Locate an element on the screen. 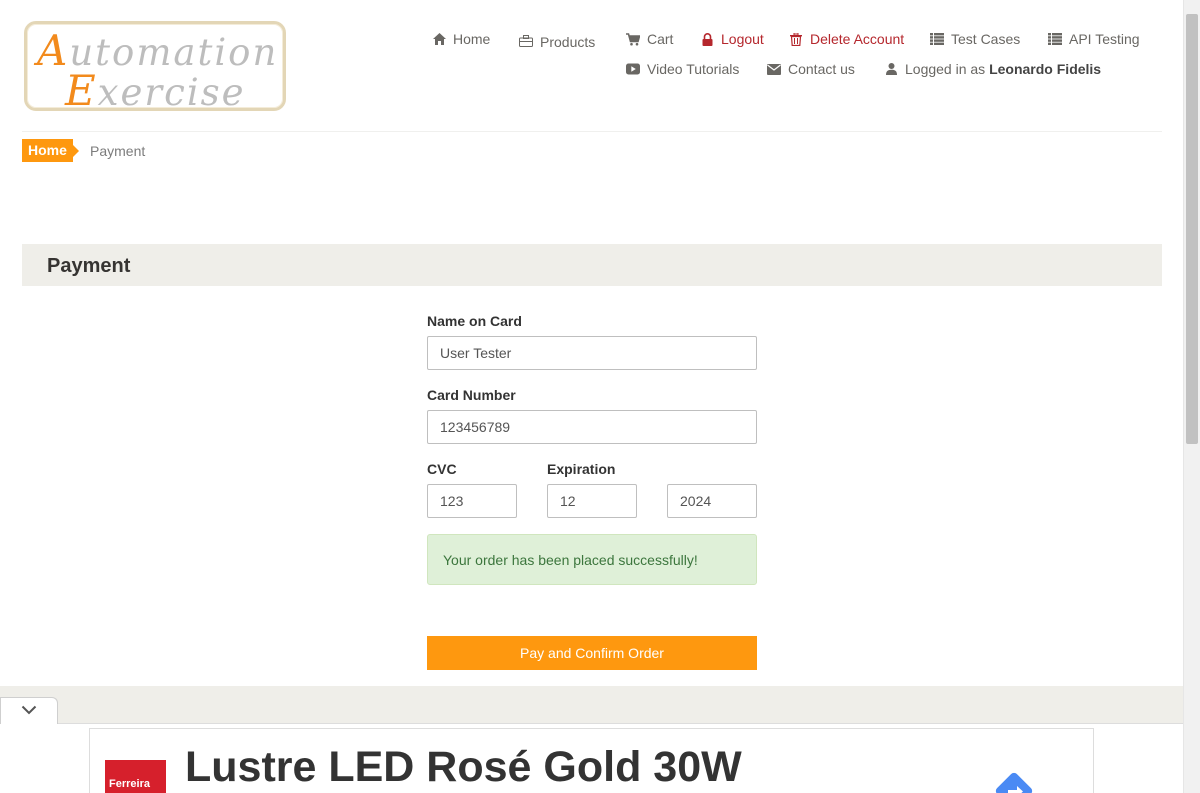  nav-delete-account-label: Delete Account is located at coordinates (857, 39).